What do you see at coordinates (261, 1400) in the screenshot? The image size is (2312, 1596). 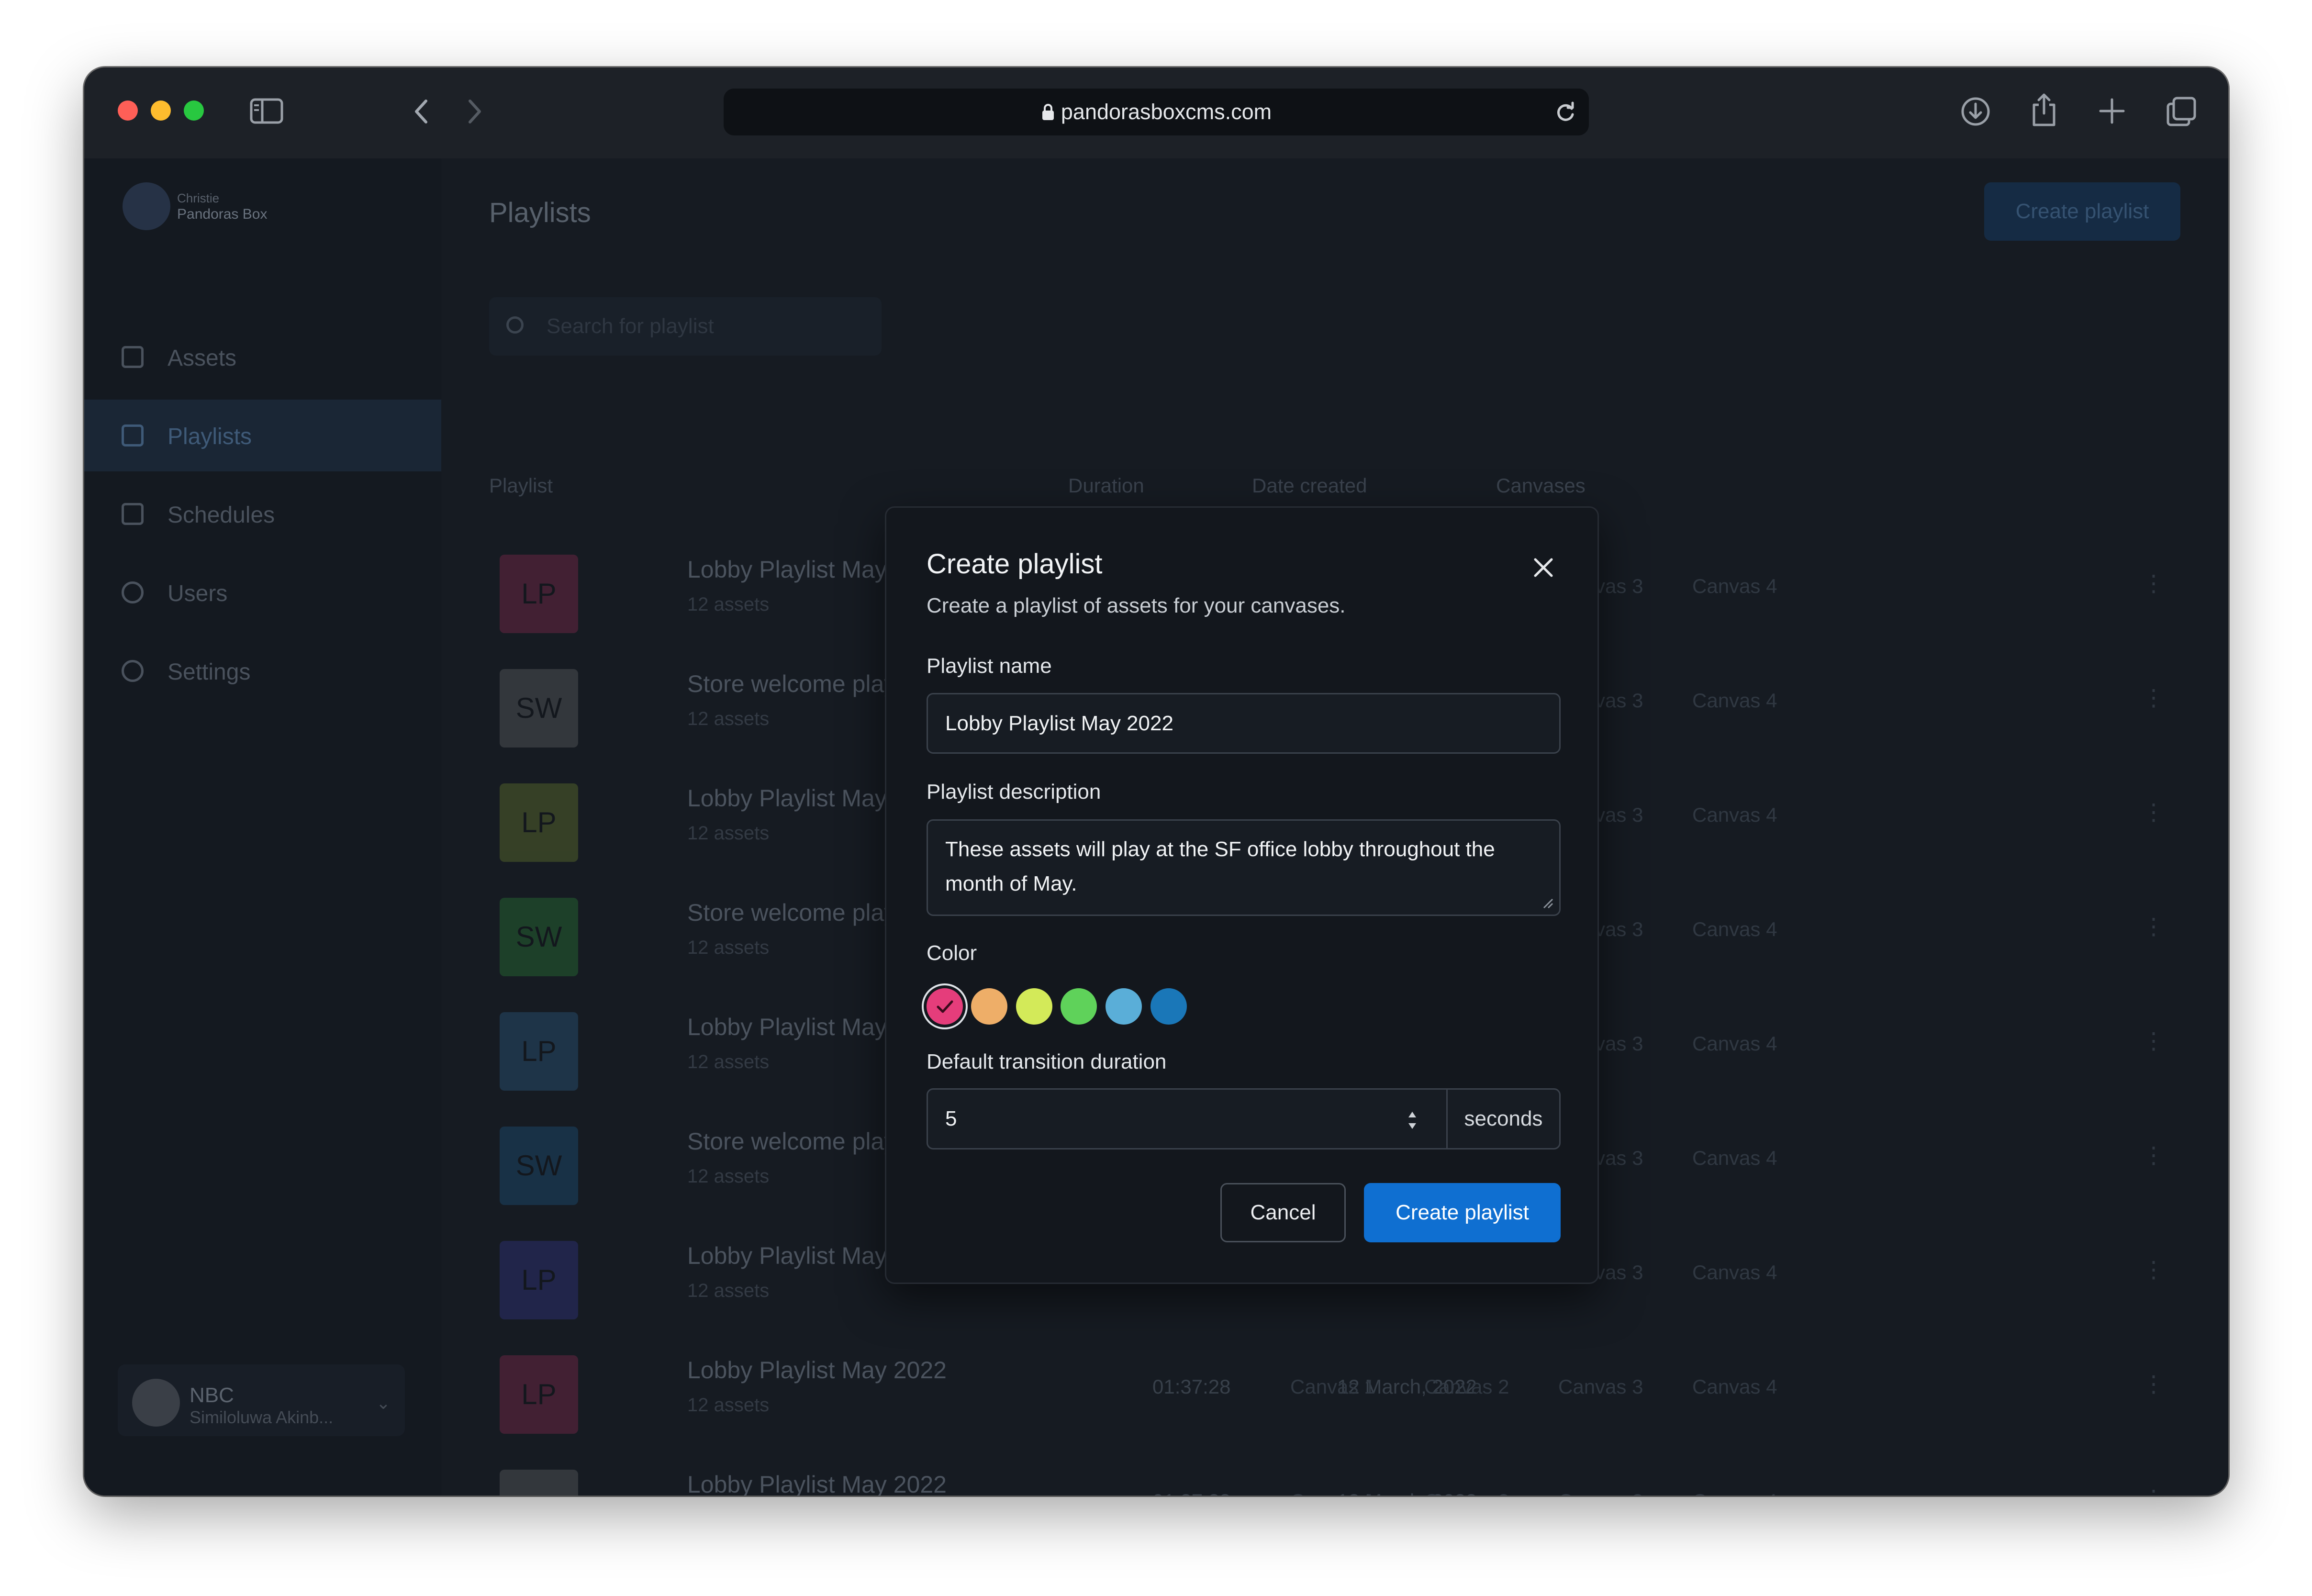 I see `org-switcher: NBC Similoluwa Akinb... ⌄` at bounding box center [261, 1400].